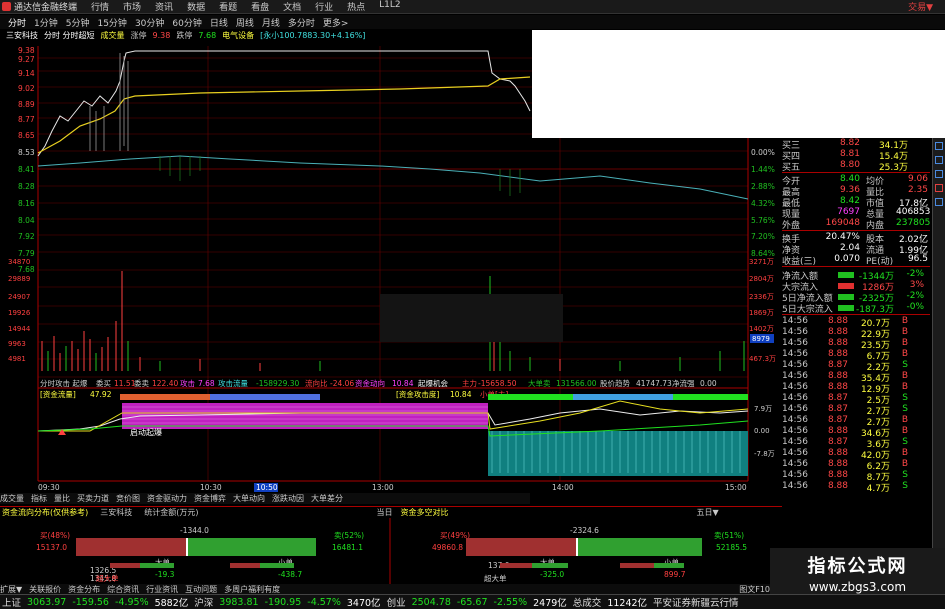 The height and width of the screenshot is (609, 945). I want to click on stat-label-2: 股本, so click(875, 240).